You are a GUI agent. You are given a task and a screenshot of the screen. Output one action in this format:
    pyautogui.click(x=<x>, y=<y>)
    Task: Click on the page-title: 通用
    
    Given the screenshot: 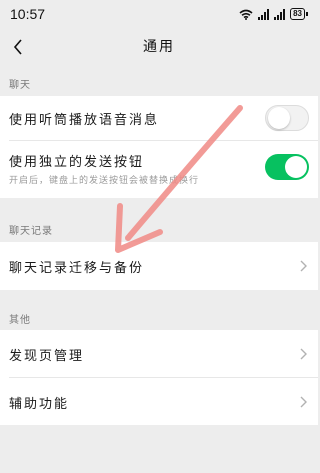 What is the action you would take?
    pyautogui.click(x=159, y=47)
    